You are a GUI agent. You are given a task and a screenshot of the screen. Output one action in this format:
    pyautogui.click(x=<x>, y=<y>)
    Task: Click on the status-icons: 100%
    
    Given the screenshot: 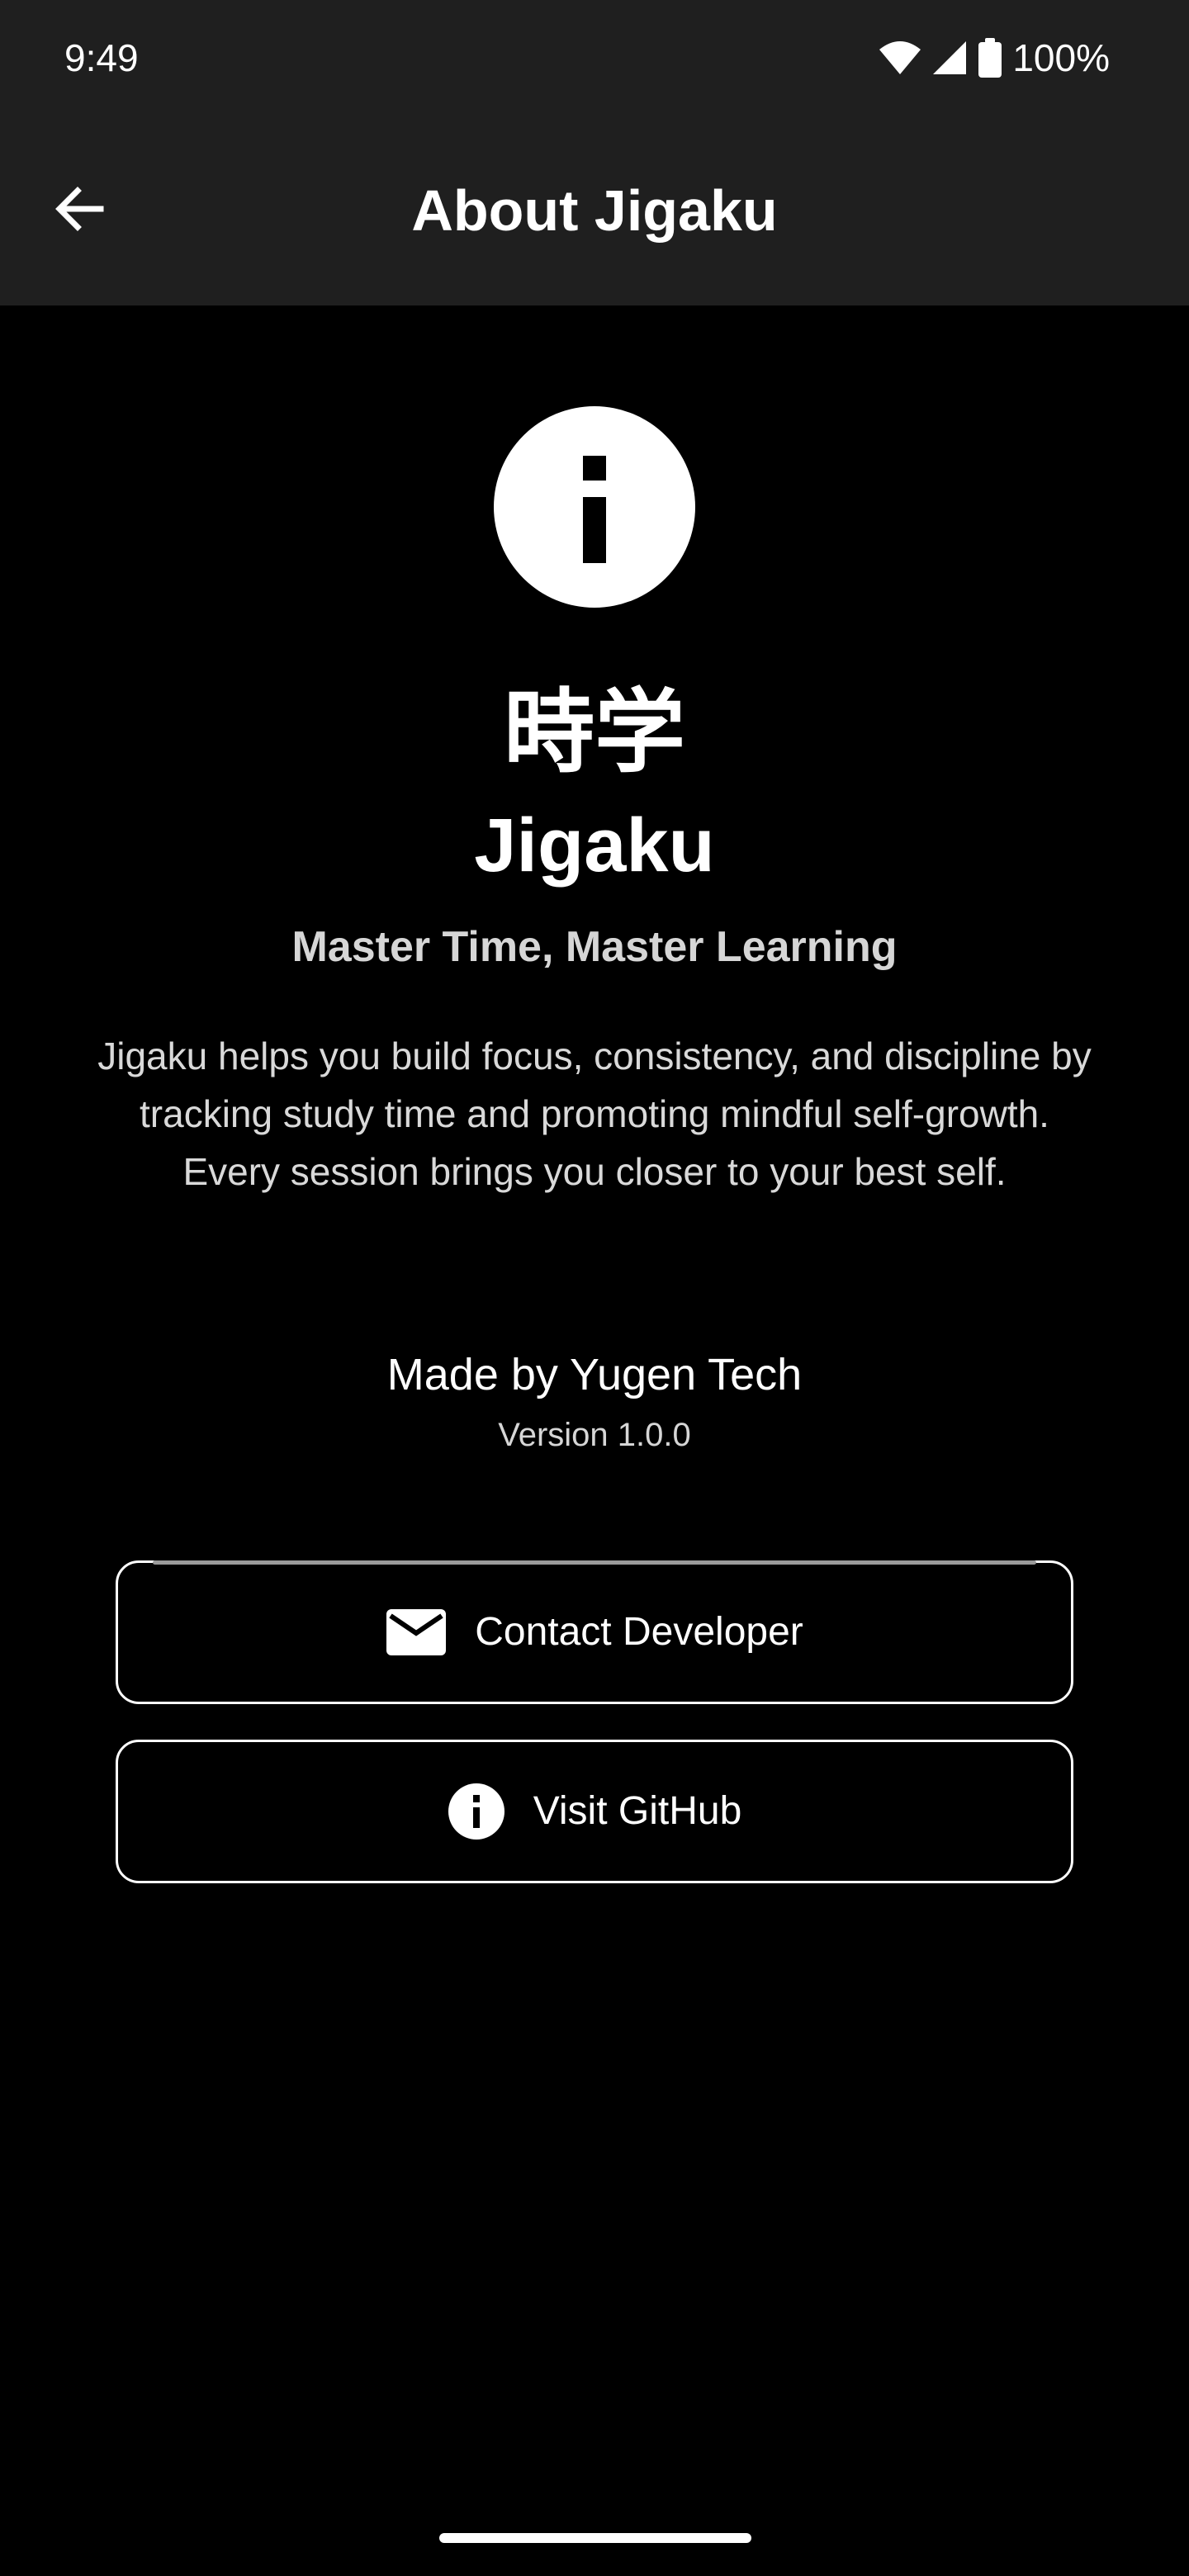 What is the action you would take?
    pyautogui.click(x=994, y=58)
    